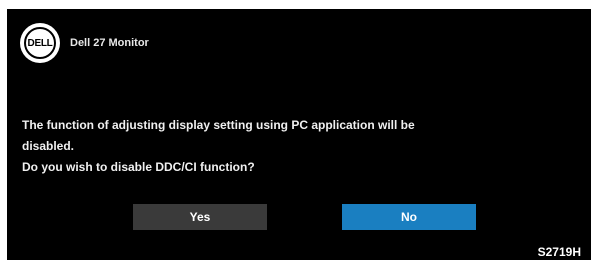 Image resolution: width=601 pixels, height=266 pixels. What do you see at coordinates (299, 8) in the screenshot?
I see `top-divider` at bounding box center [299, 8].